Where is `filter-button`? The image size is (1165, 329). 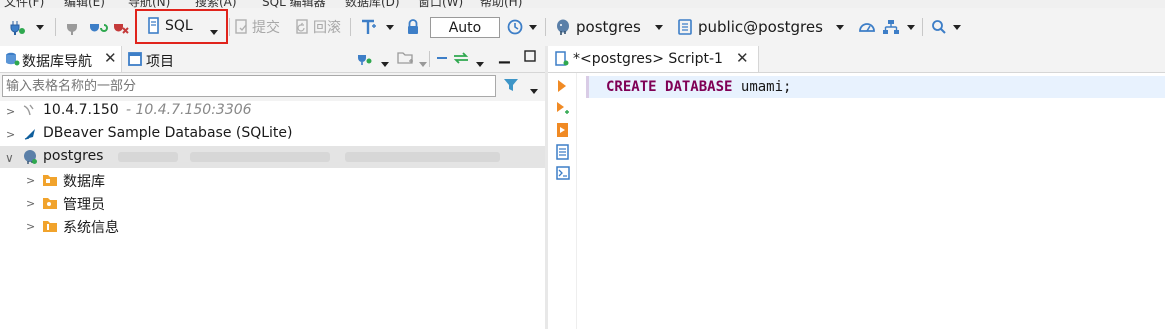 filter-button is located at coordinates (512, 87).